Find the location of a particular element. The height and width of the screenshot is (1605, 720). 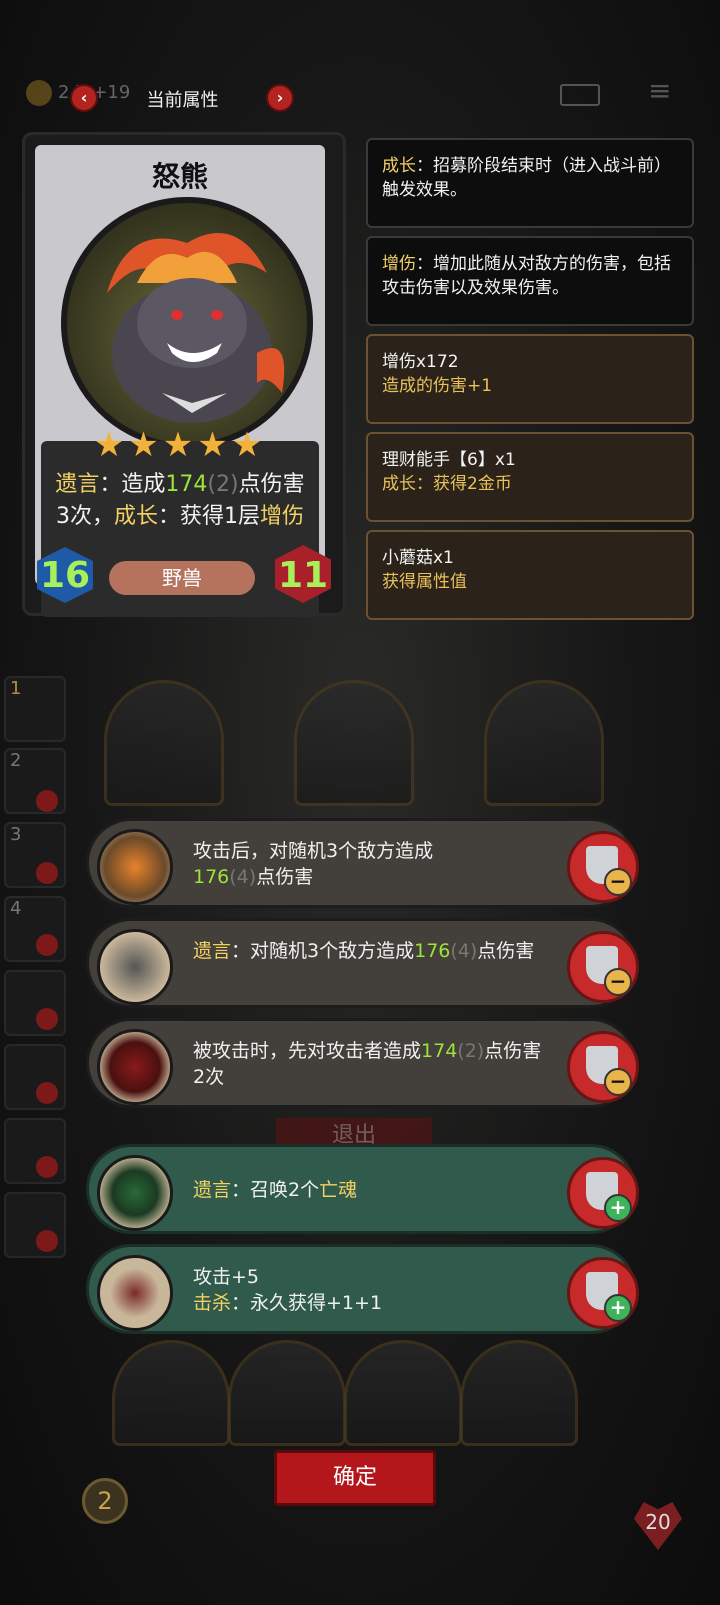

prev-arrow-button: ‹ is located at coordinates (84, 98).